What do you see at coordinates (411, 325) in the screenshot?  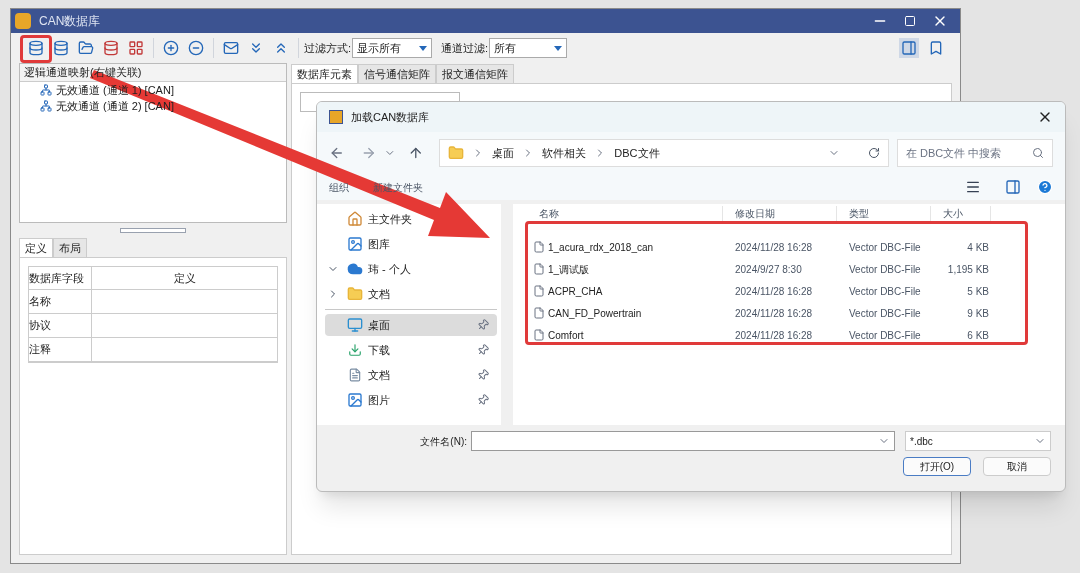 I see `nav-item: 桌面` at bounding box center [411, 325].